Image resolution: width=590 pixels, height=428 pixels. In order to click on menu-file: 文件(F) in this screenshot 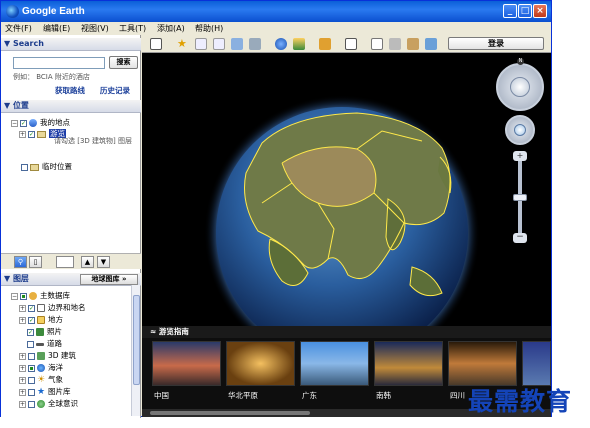, I will do `click(18, 28)`.